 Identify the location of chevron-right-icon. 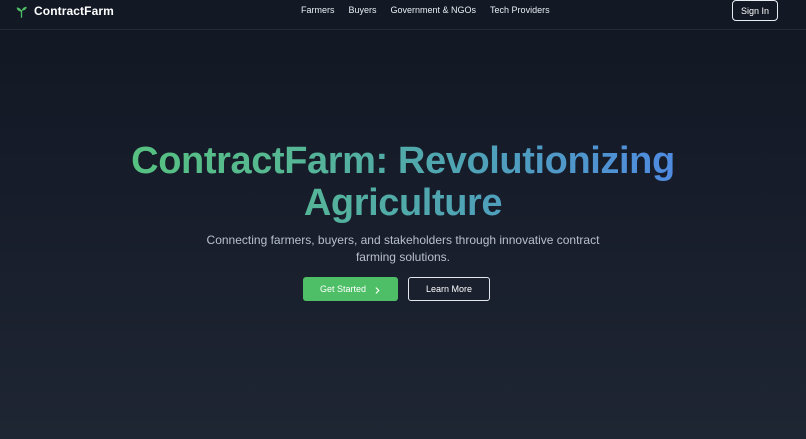
(377, 290).